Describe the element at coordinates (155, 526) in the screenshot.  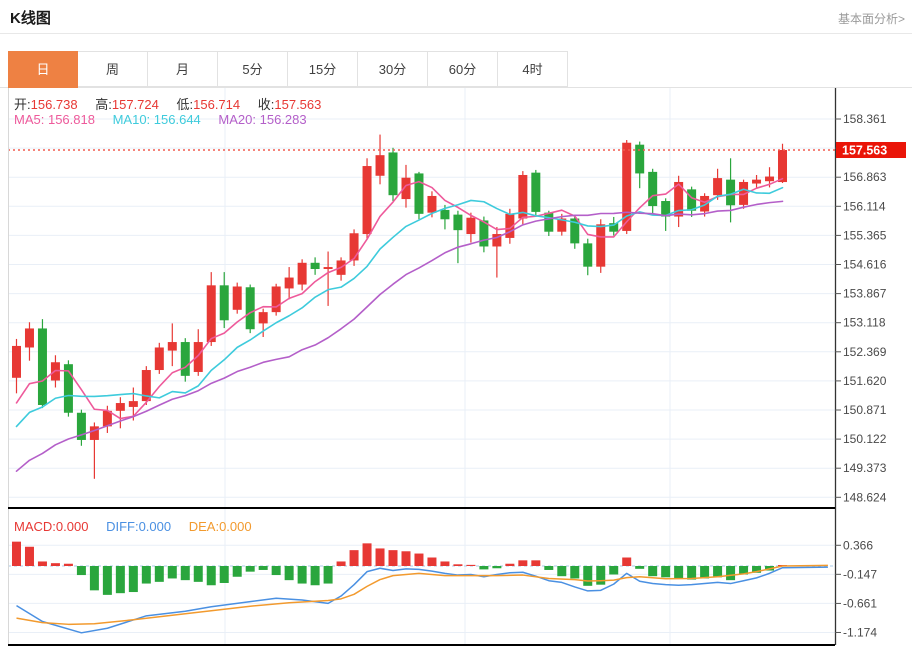
I see `diff-value: 0.000` at that location.